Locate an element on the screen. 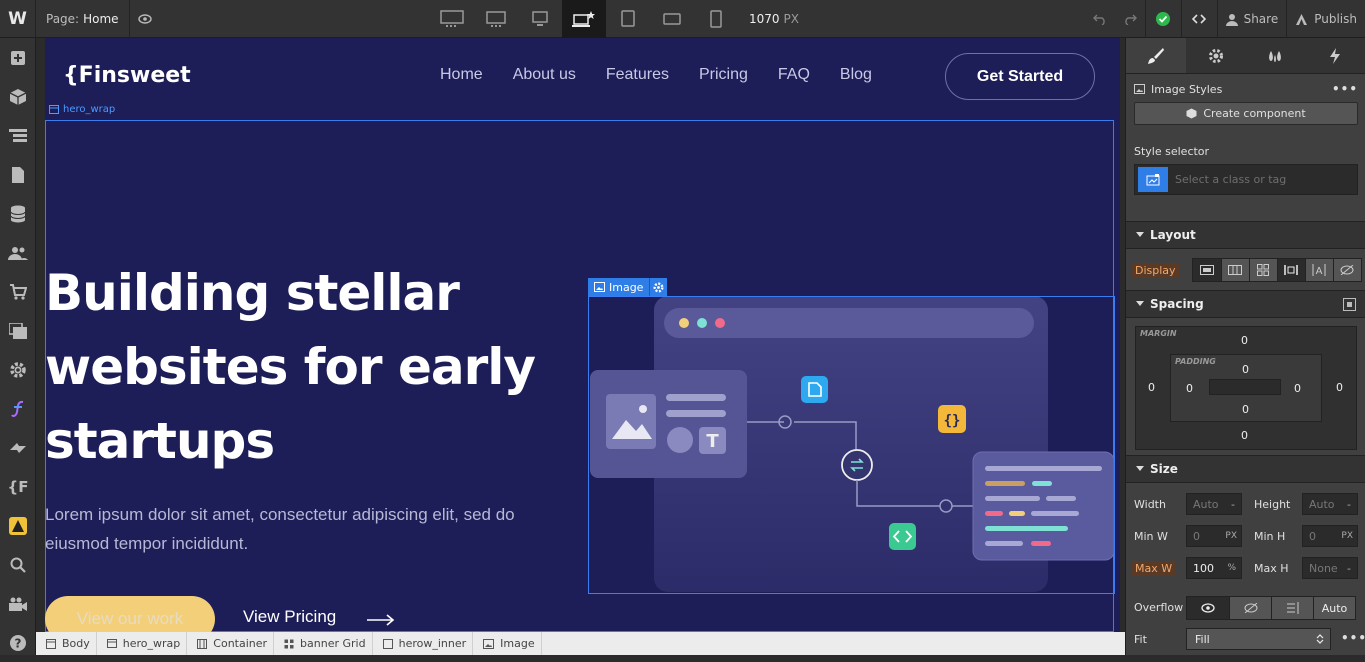 The width and height of the screenshot is (1365, 662). image-tag-text: Image is located at coordinates (626, 287).